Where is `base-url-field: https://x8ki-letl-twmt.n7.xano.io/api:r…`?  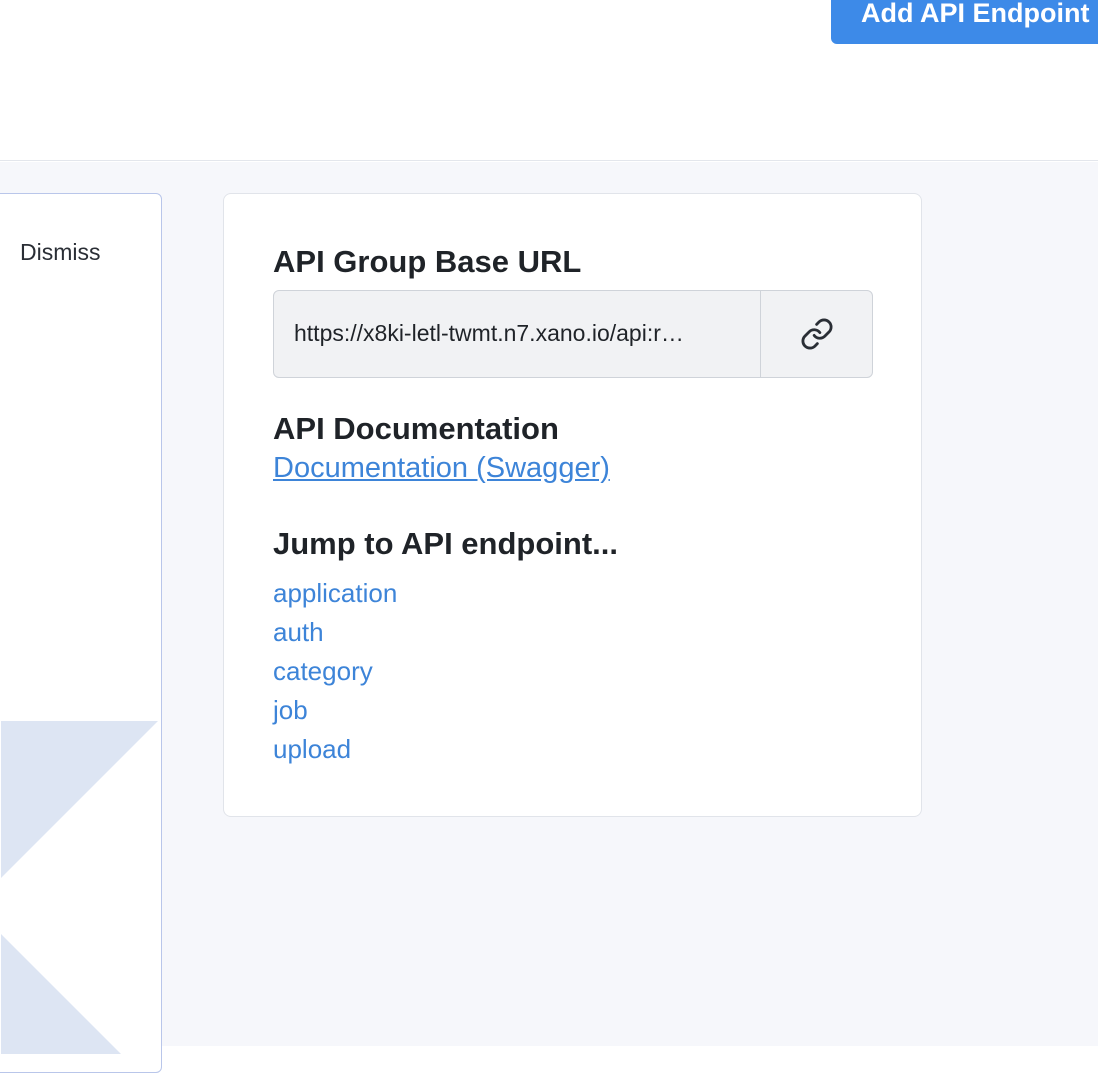
base-url-field: https://x8ki-letl-twmt.n7.xano.io/api:r… is located at coordinates (573, 334).